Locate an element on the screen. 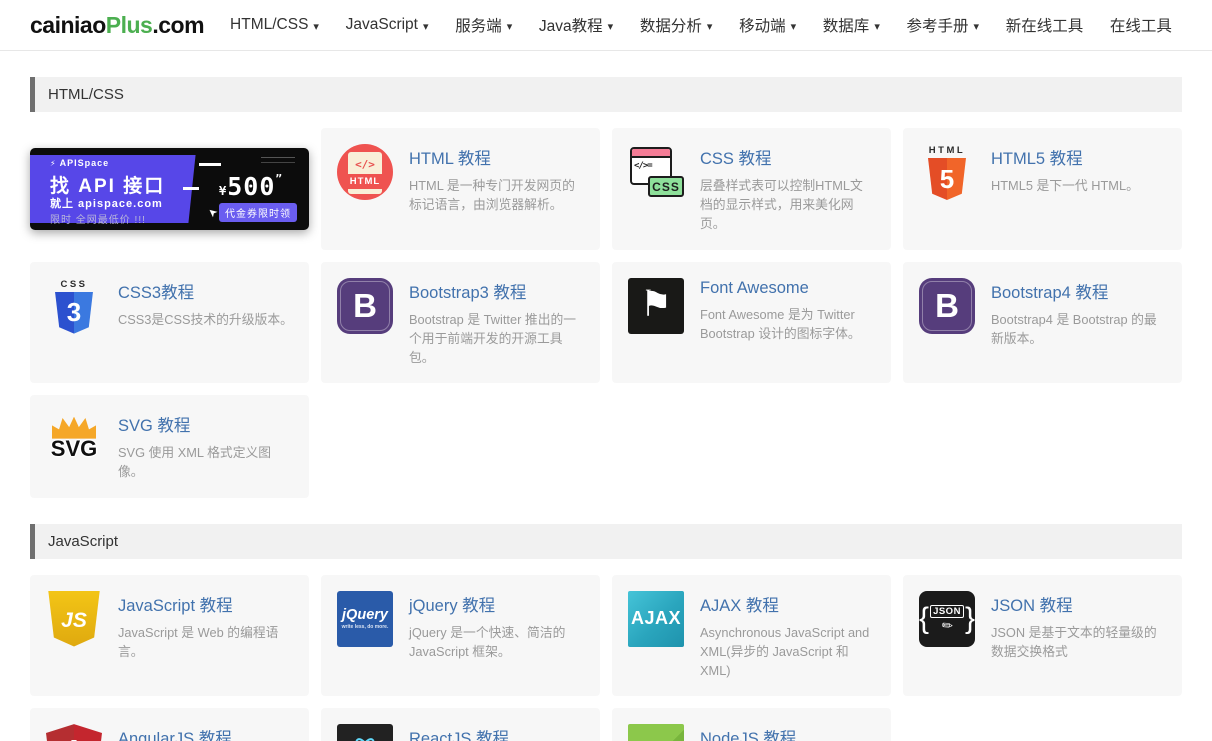 This screenshot has height=741, width=1212. html-document-icon: </> HTML is located at coordinates (365, 172).